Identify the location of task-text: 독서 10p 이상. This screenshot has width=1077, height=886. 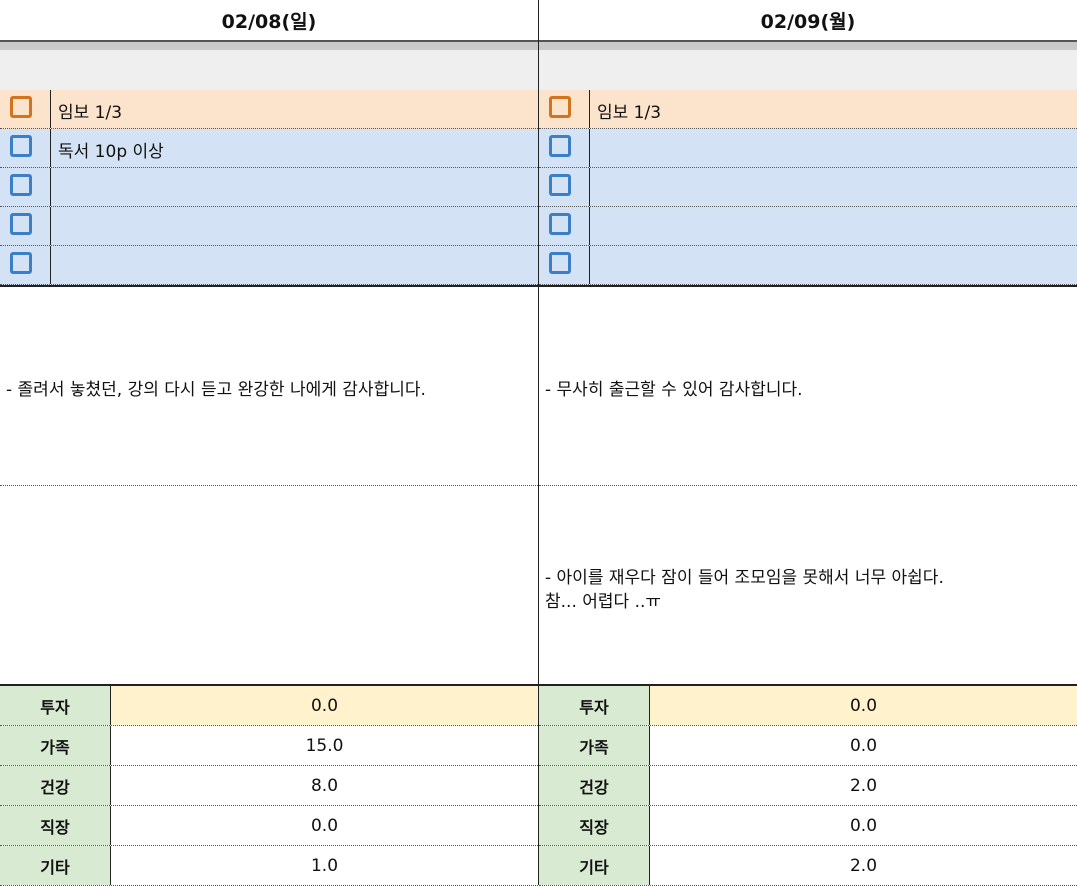
(111, 149).